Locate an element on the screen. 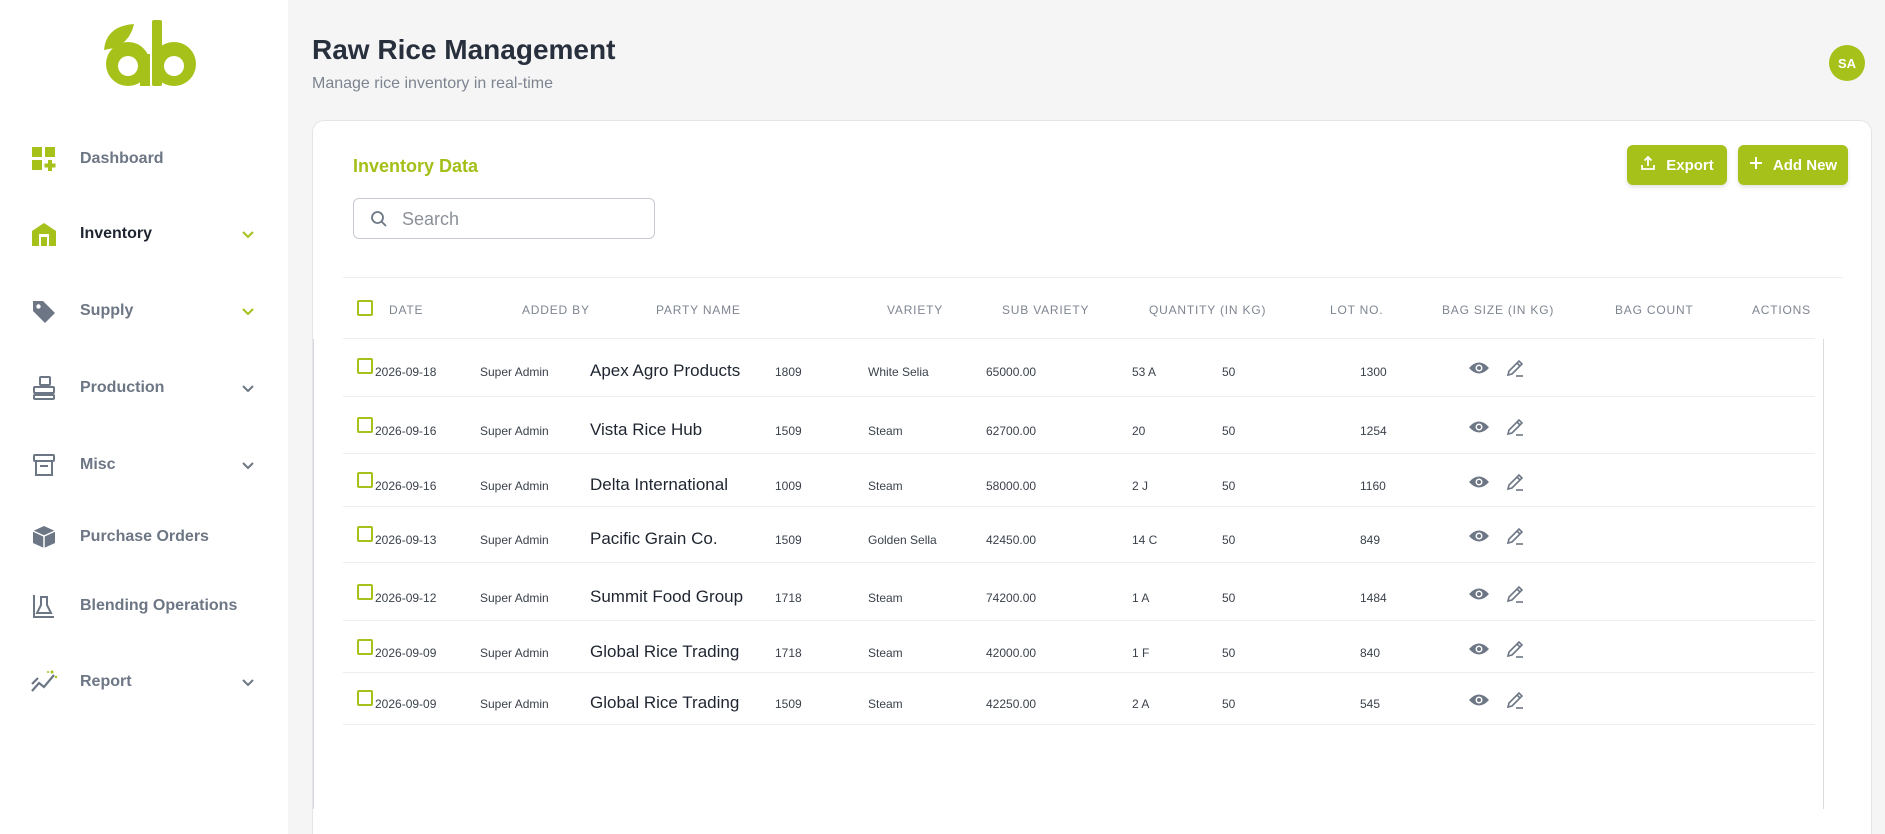 This screenshot has height=834, width=1885. avatar: SA is located at coordinates (1847, 63).